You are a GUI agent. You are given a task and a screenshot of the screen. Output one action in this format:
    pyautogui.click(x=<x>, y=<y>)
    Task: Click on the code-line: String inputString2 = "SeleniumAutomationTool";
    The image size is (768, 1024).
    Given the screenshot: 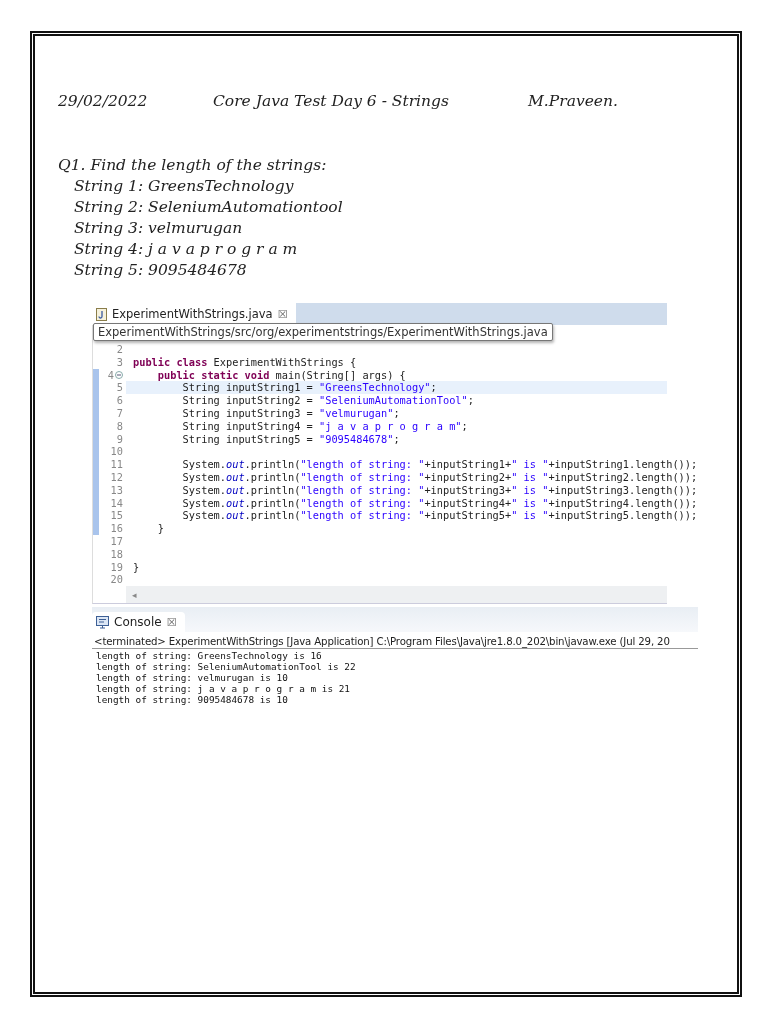 What is the action you would take?
    pyautogui.click(x=327, y=400)
    